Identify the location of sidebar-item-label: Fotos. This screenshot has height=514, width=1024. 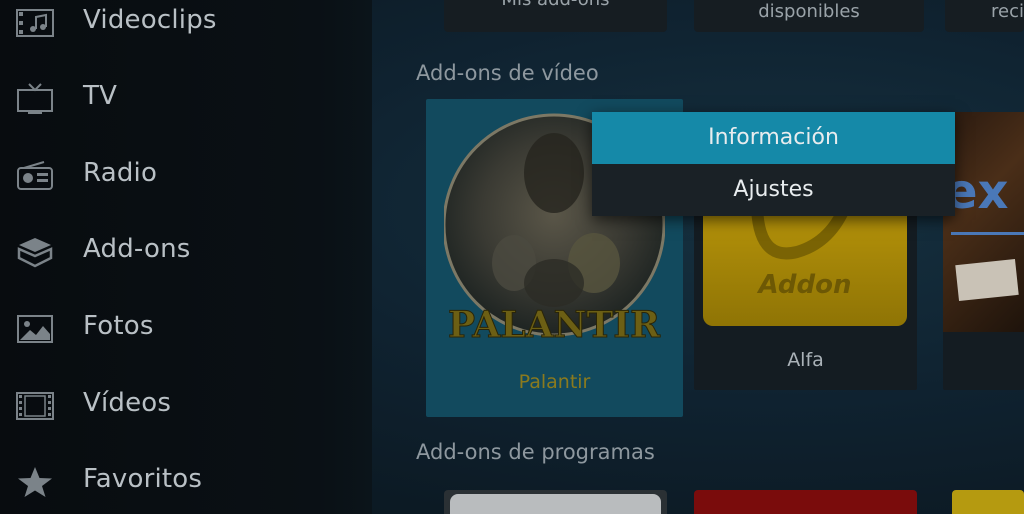
(118, 326).